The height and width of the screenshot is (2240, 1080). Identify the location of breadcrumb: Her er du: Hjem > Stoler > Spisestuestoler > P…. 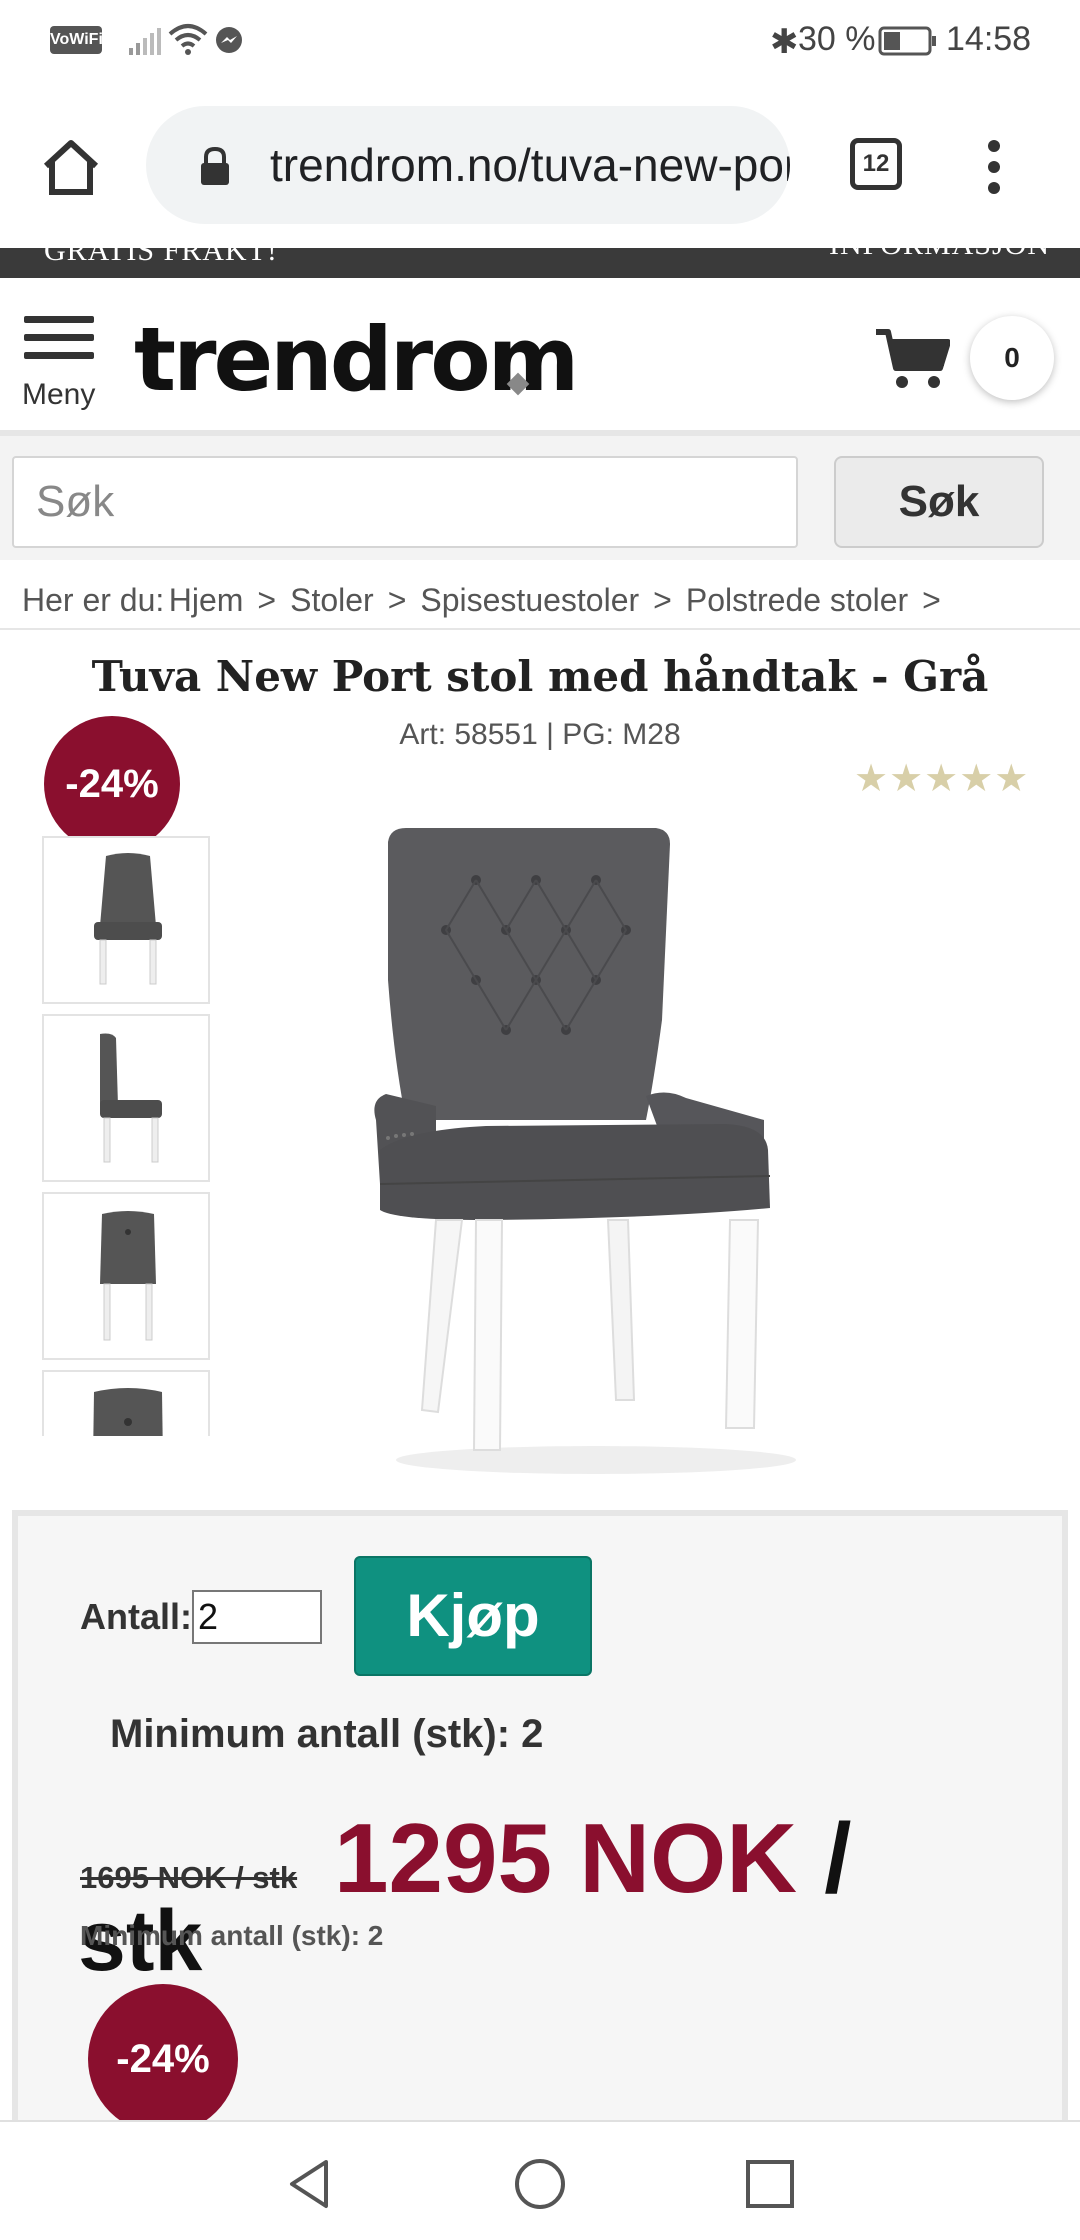
(540, 595).